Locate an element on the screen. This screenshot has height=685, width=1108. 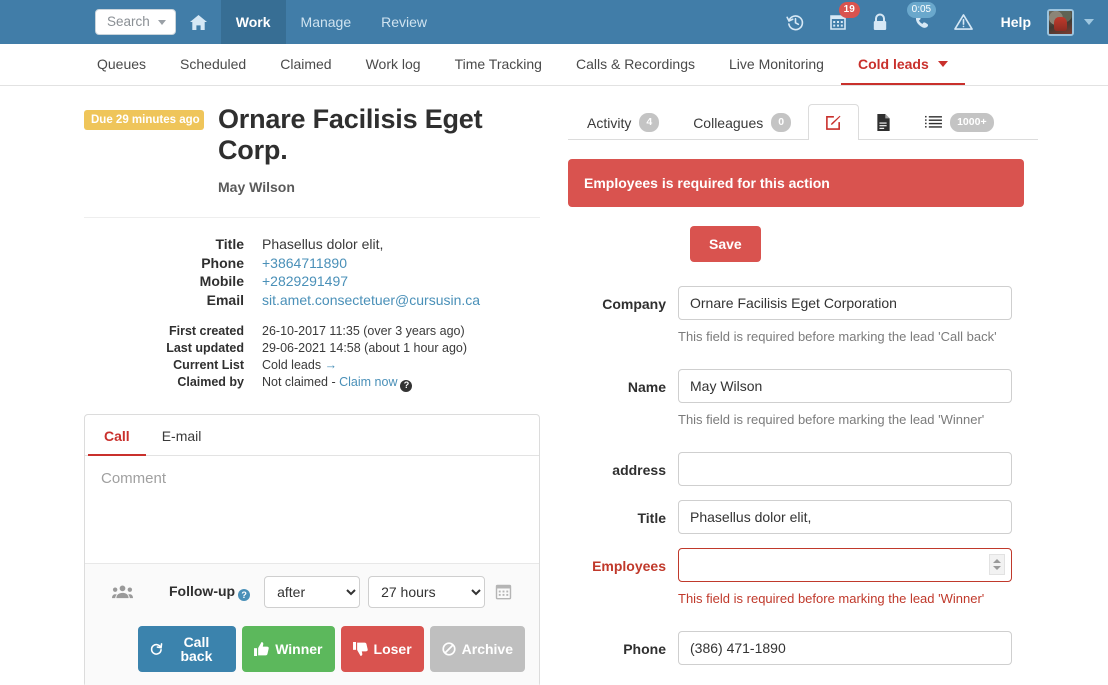
tab-list-badge: 1000+ is located at coordinates (972, 122).